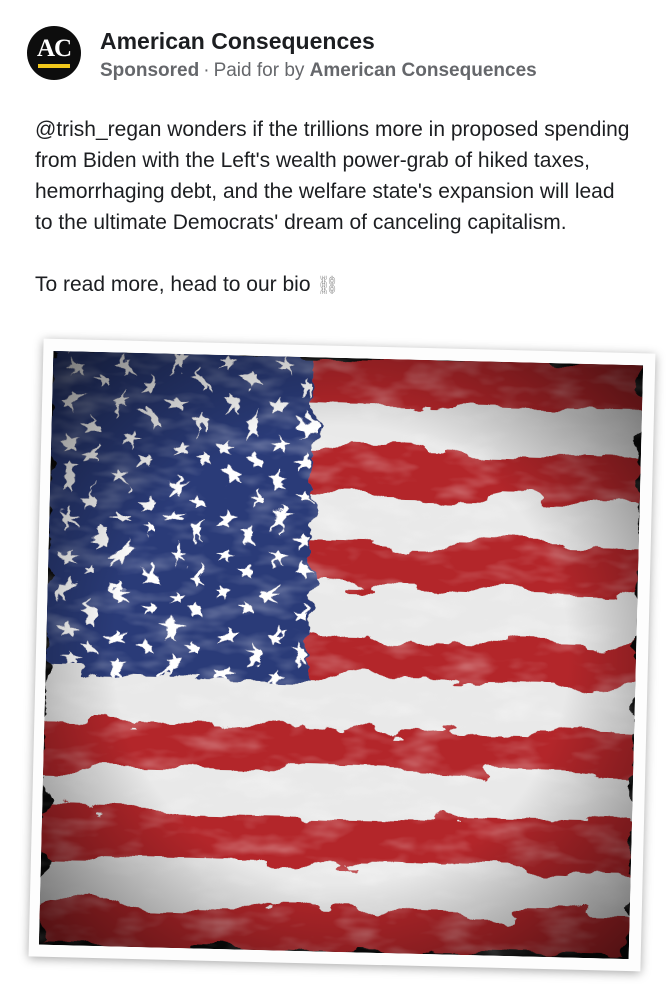  I want to click on sponsored-label: Sponsored, so click(150, 70).